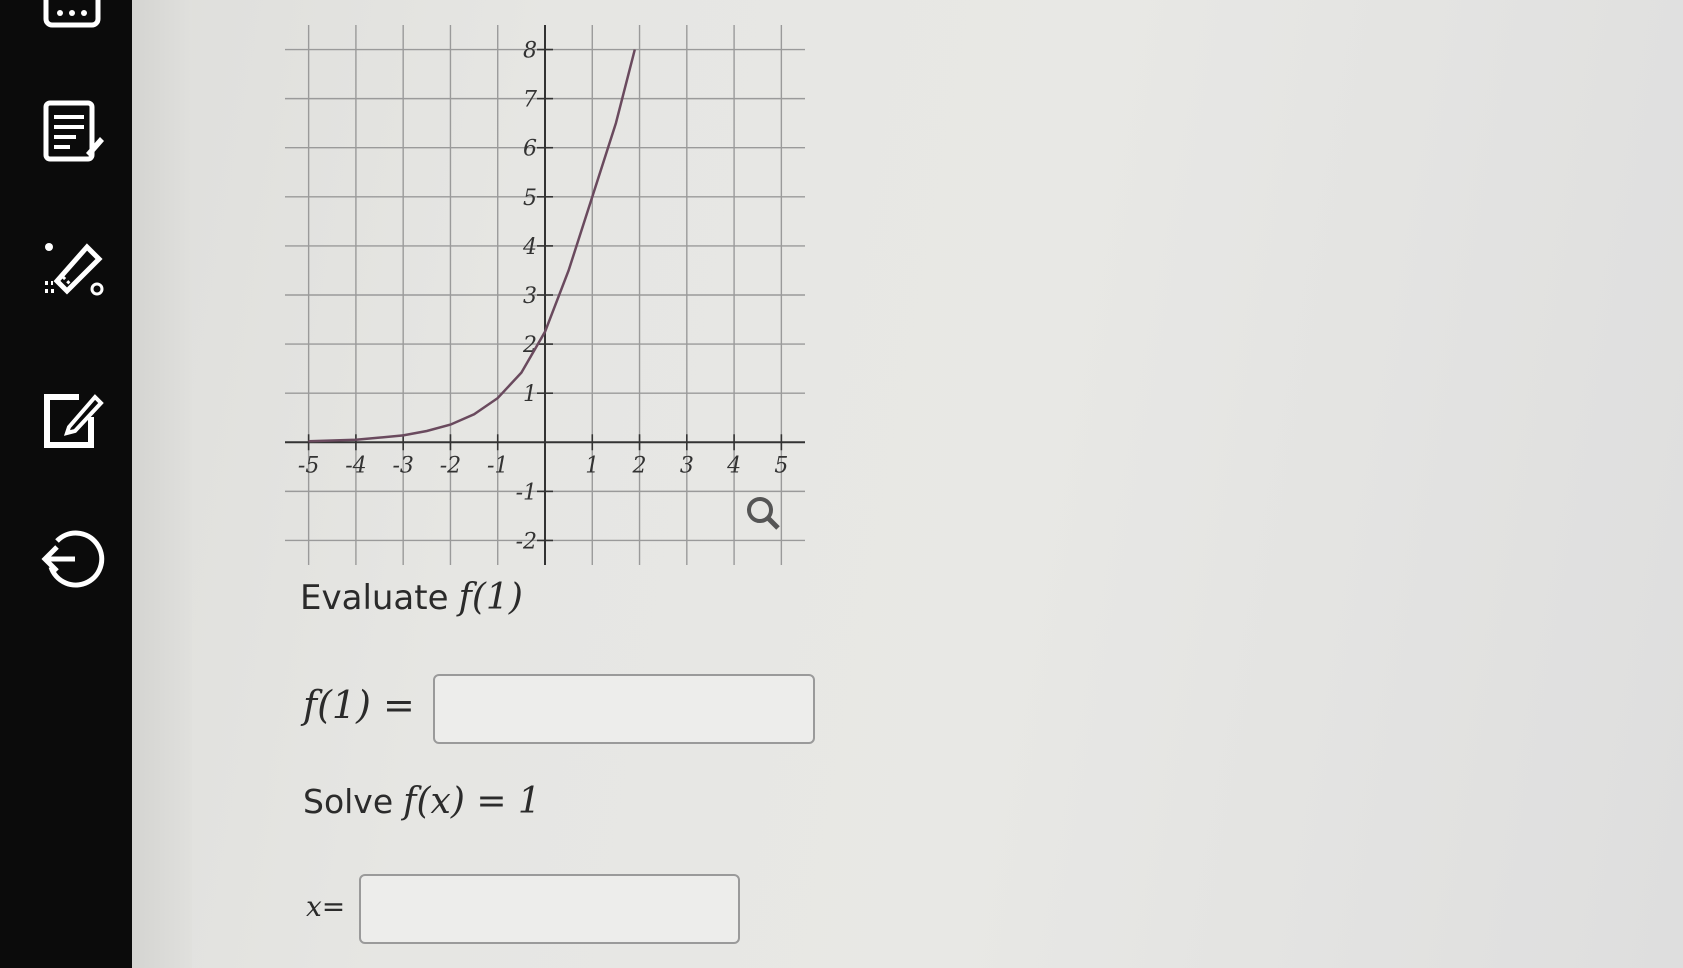 The width and height of the screenshot is (1683, 968). What do you see at coordinates (530, 296) in the screenshot?
I see `y-tick-label: 3` at bounding box center [530, 296].